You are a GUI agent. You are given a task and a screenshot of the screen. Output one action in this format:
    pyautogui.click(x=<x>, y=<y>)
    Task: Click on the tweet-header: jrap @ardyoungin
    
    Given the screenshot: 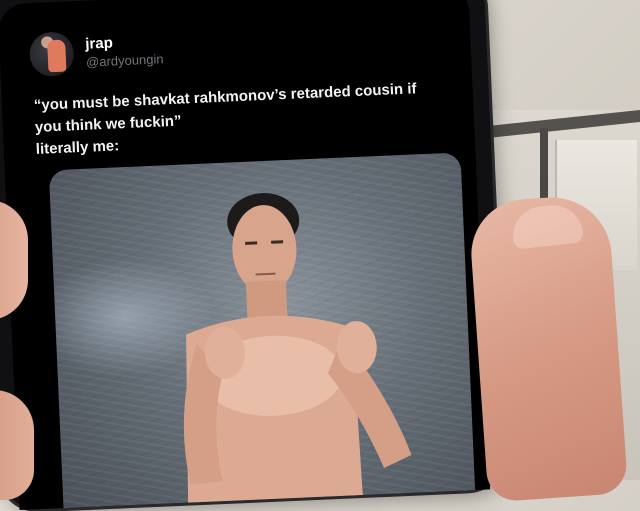 What is the action you would take?
    pyautogui.click(x=96, y=52)
    